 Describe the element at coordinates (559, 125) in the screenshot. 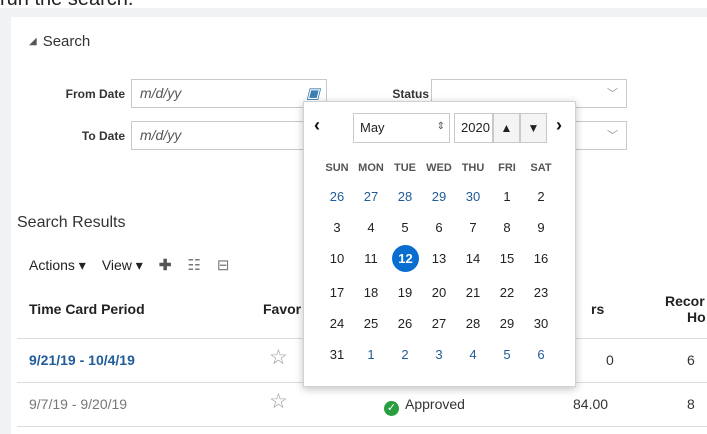

I see `next-month-button: ›` at that location.